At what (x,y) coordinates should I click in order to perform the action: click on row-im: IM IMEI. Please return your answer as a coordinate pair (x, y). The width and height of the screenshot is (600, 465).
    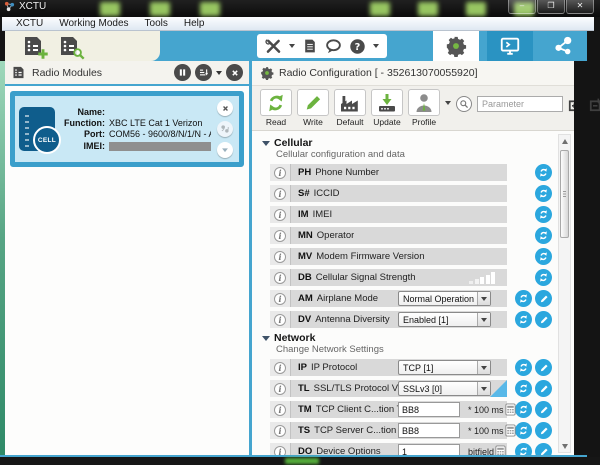
    Looking at the image, I should click on (388, 214).